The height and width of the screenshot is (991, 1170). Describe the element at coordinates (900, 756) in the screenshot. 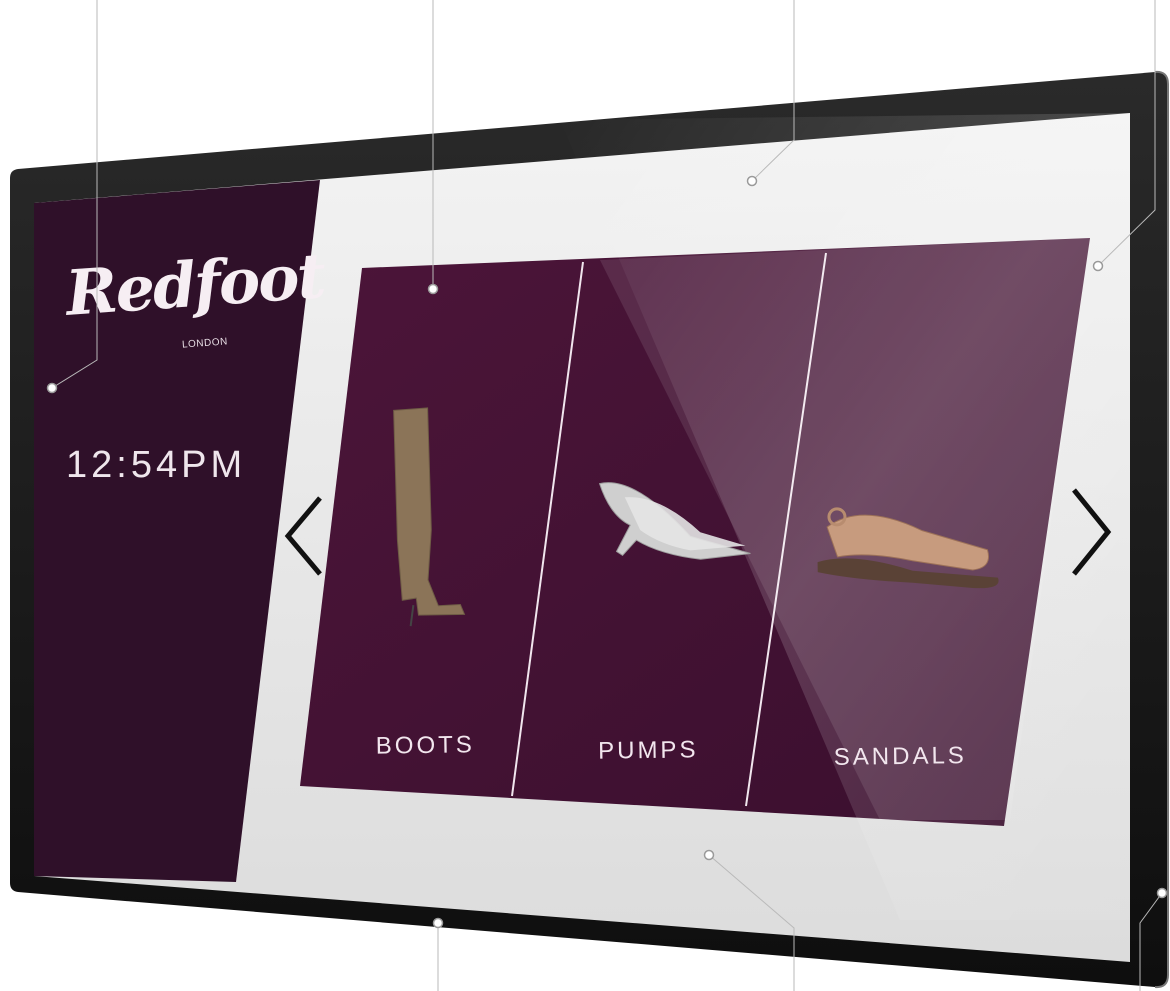

I see `category-label: SANDALS` at that location.